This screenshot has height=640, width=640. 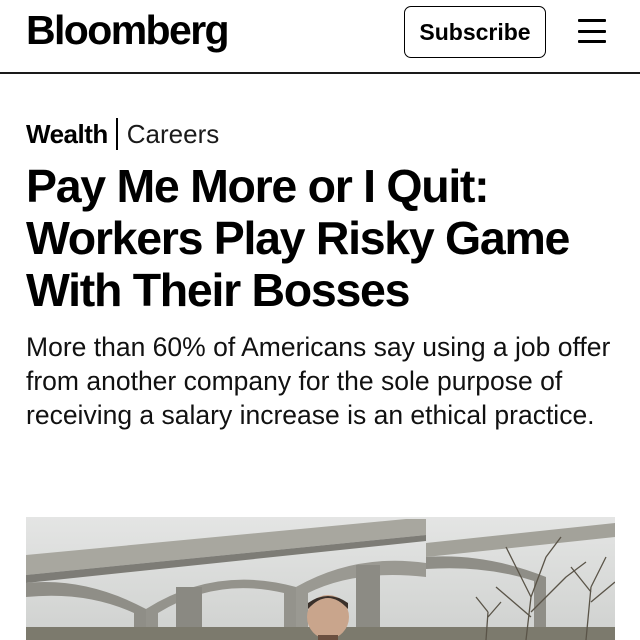 I want to click on section-kicker: Wealth Careers, so click(x=122, y=134).